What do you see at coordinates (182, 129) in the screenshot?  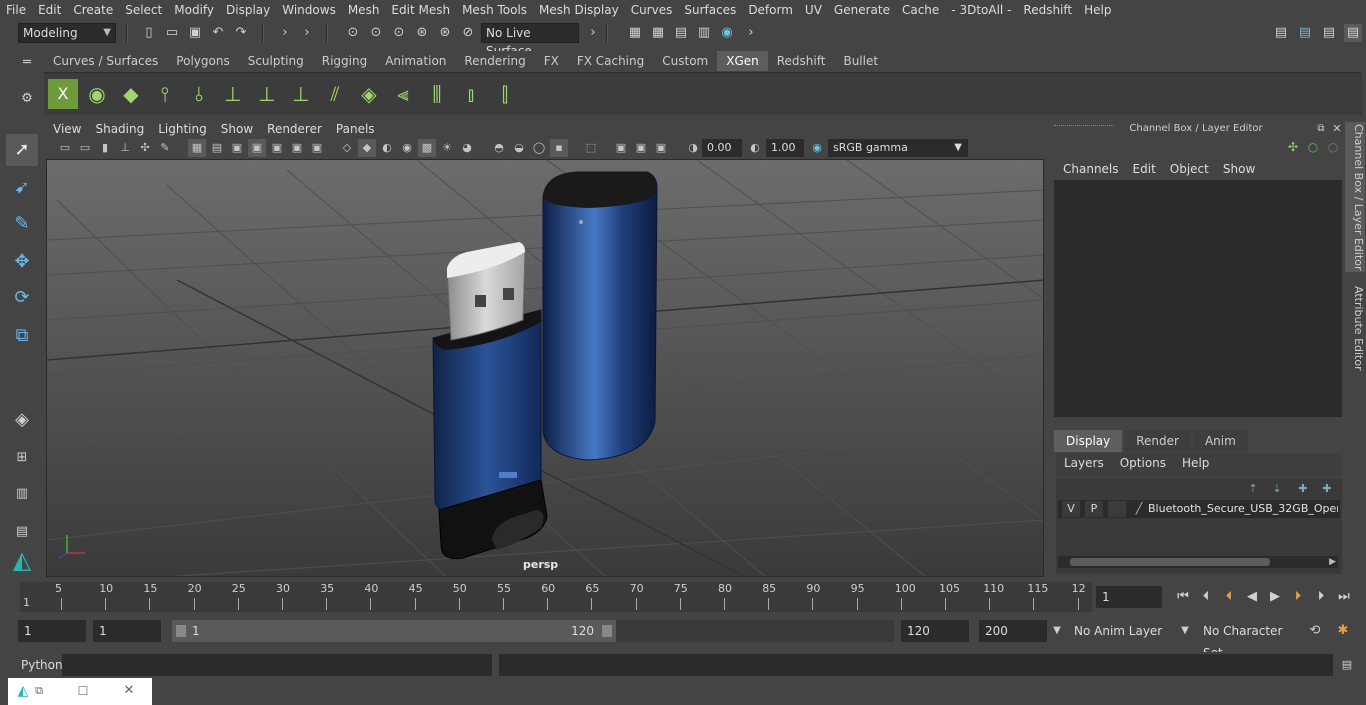 I see `viewport-menu-lighting: Lighting` at bounding box center [182, 129].